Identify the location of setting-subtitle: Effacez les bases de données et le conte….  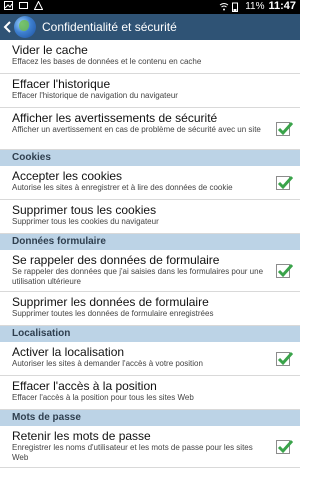
(107, 61).